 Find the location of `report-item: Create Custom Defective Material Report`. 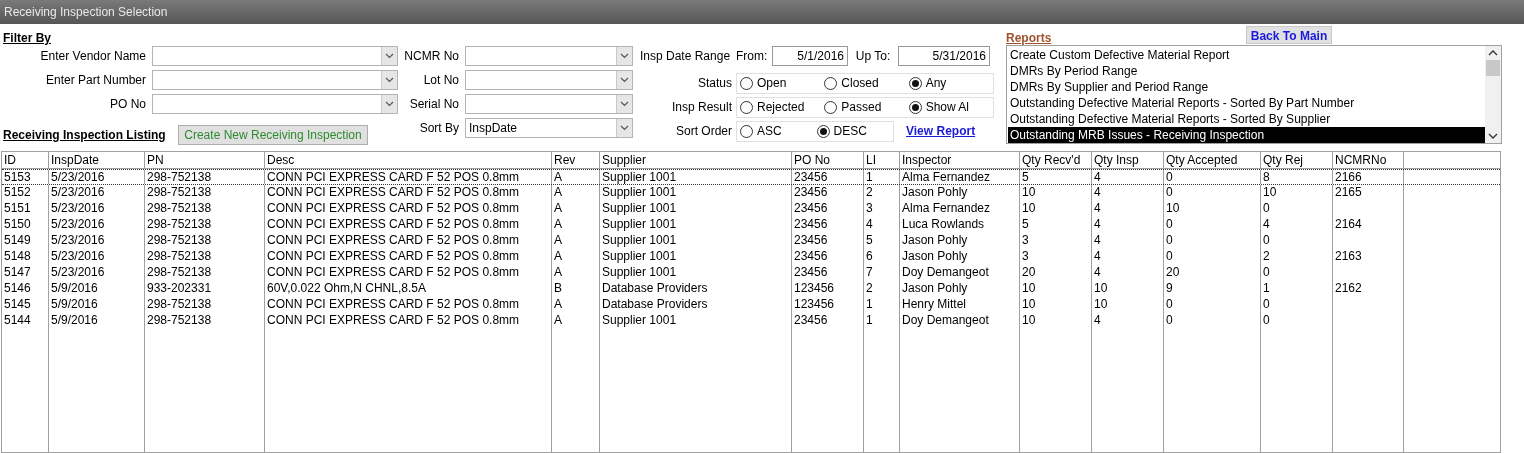

report-item: Create Custom Defective Material Report is located at coordinates (1246, 55).